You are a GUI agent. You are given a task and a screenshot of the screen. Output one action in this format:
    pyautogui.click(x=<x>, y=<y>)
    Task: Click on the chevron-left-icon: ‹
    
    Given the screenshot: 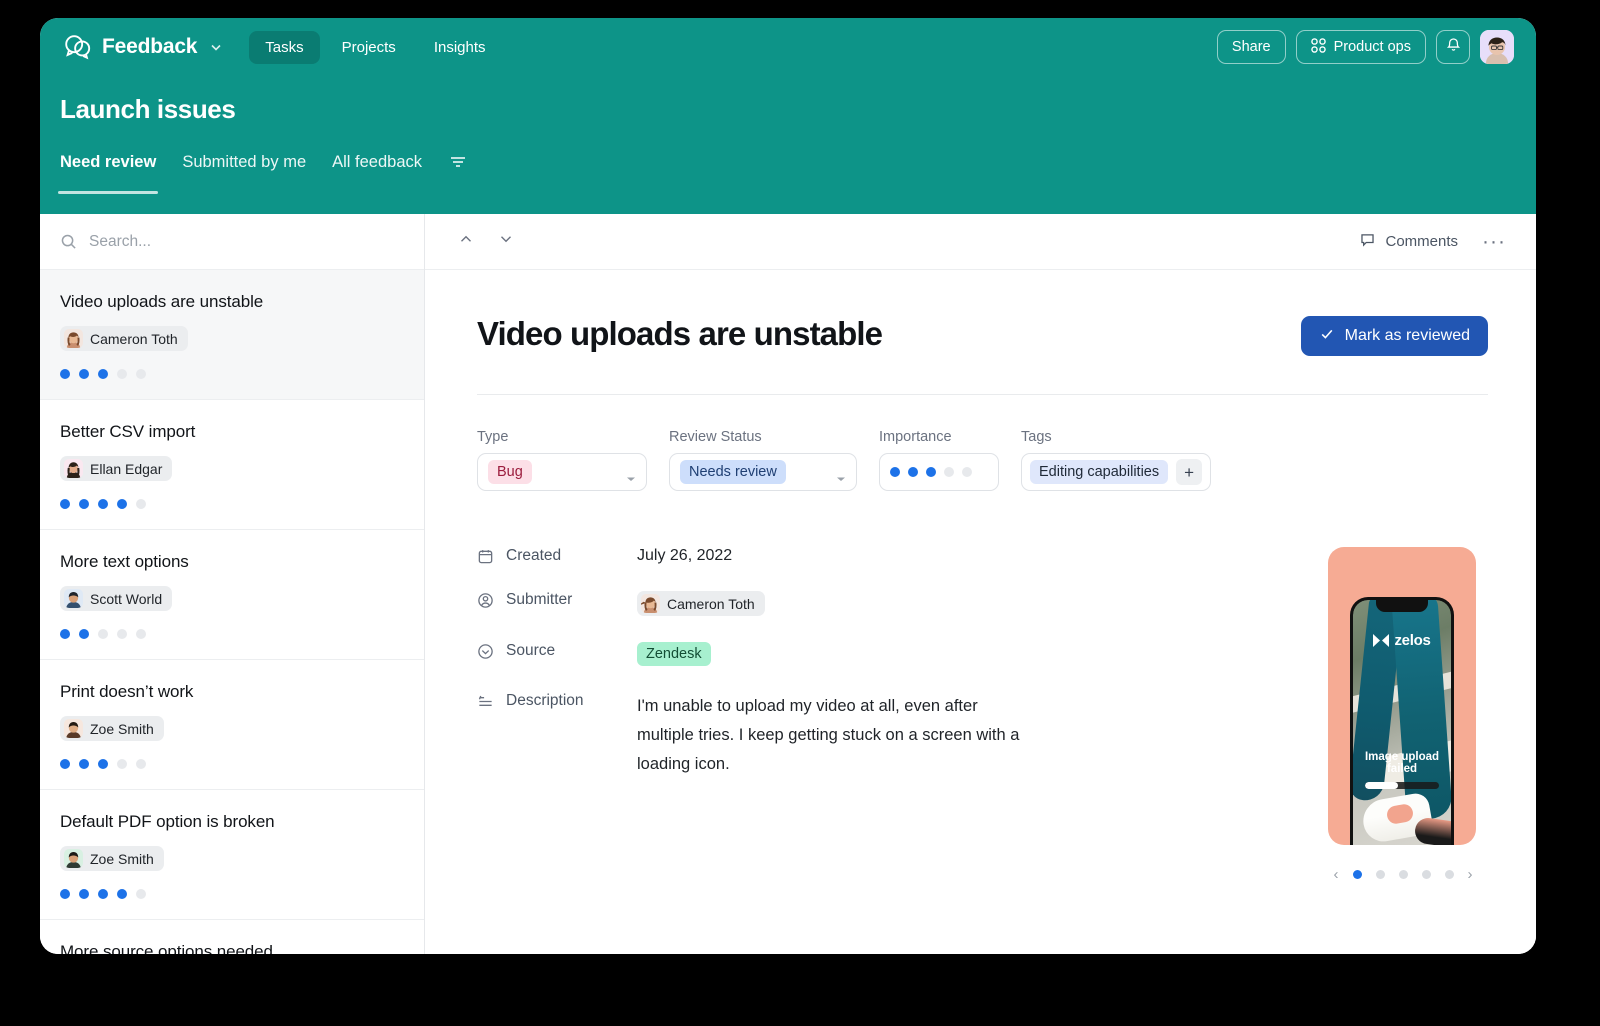 What is the action you would take?
    pyautogui.click(x=1336, y=874)
    